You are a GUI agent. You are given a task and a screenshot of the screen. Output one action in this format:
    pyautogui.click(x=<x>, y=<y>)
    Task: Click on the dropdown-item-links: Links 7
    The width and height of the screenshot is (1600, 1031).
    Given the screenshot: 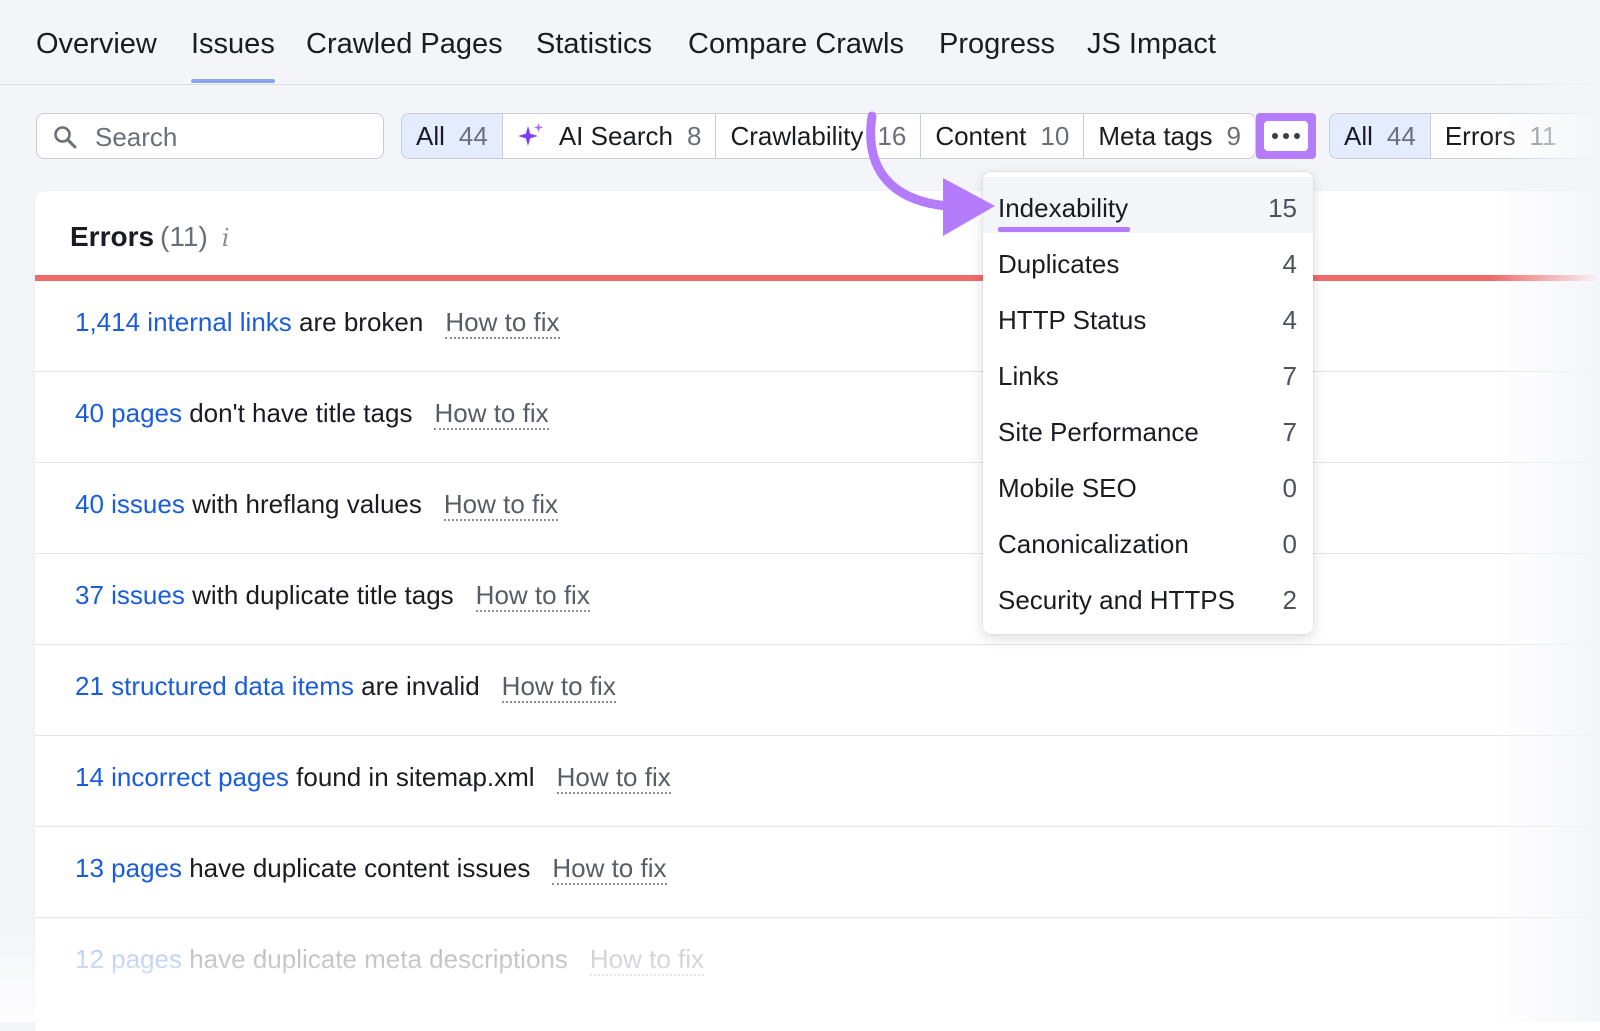 What is the action you would take?
    pyautogui.click(x=1148, y=373)
    